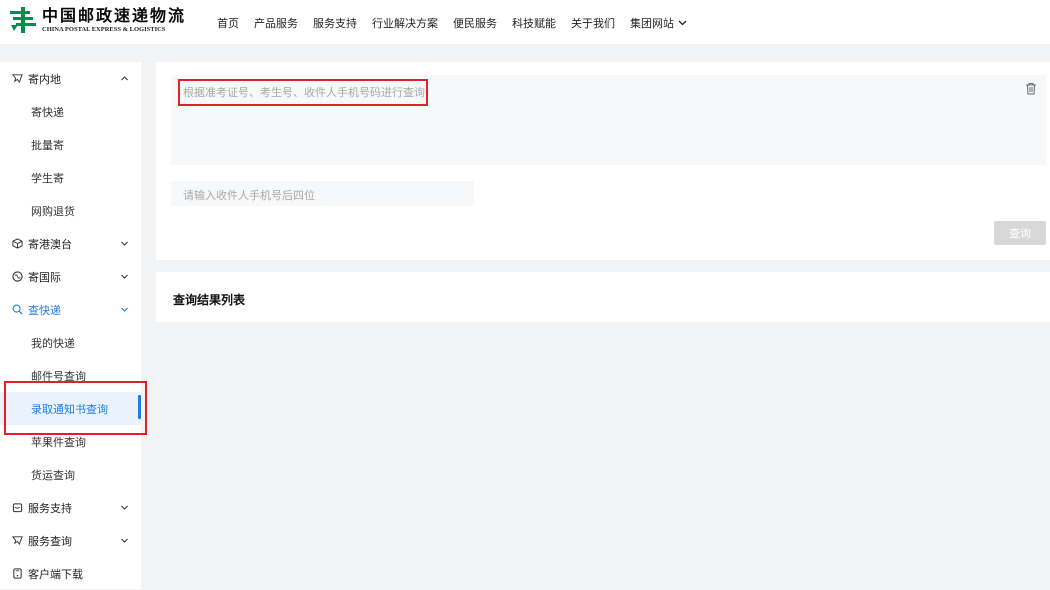 This screenshot has height=590, width=1050. What do you see at coordinates (44, 277) in the screenshot?
I see `sidebar-group-label: 寄国际` at bounding box center [44, 277].